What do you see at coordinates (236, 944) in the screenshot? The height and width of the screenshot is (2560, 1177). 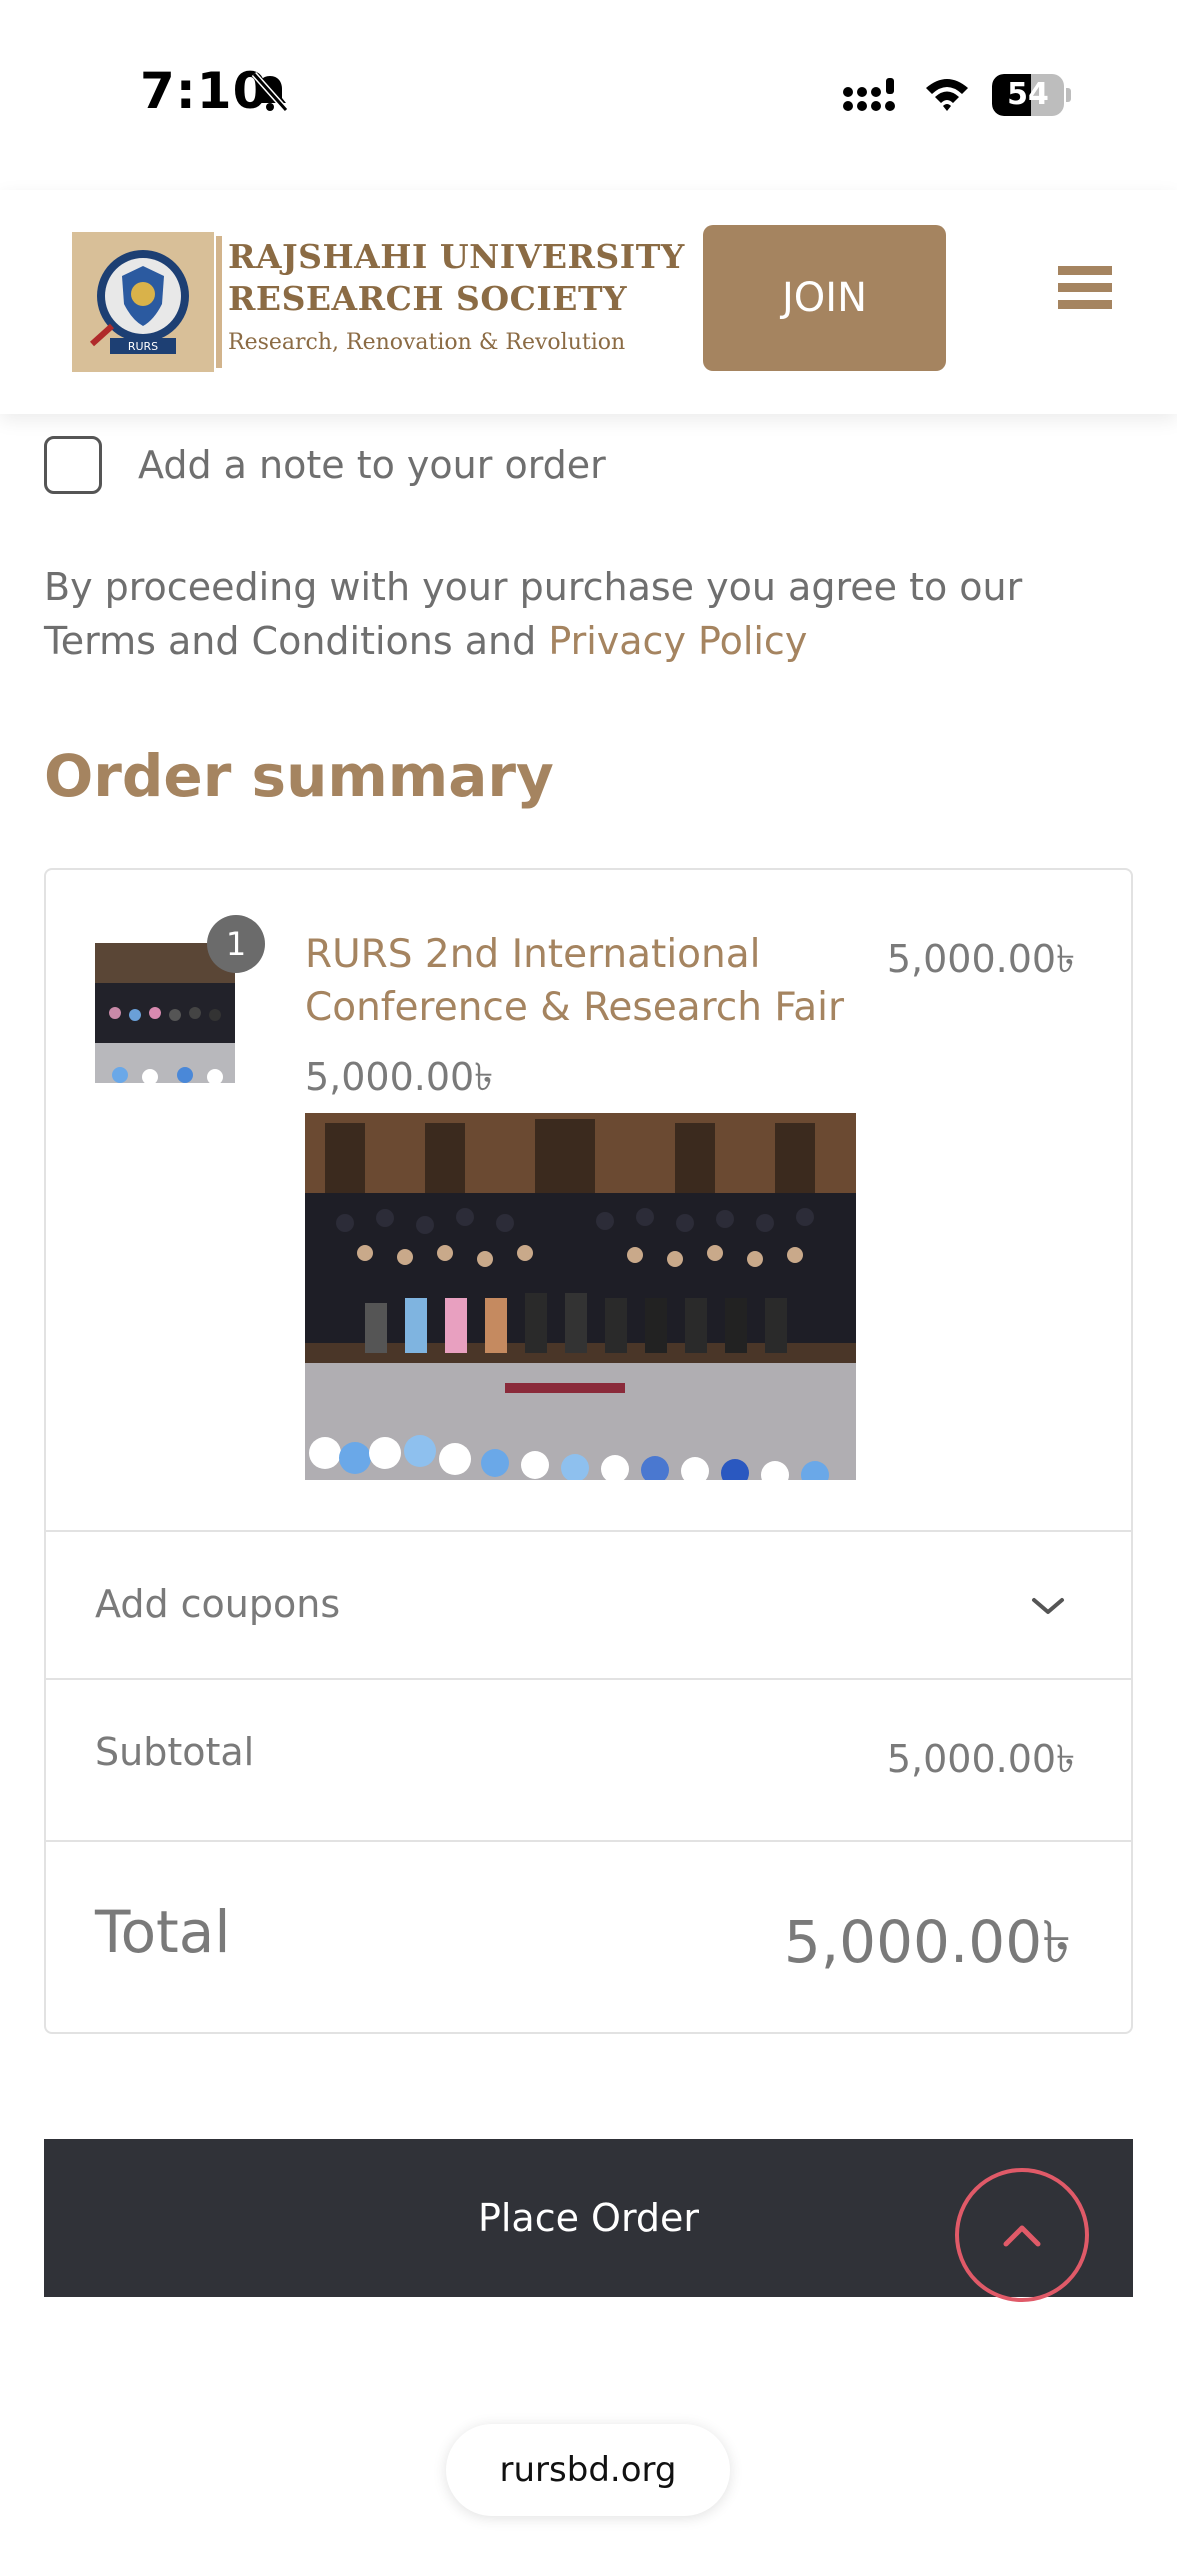 I see `item-quantity-badge: 1` at bounding box center [236, 944].